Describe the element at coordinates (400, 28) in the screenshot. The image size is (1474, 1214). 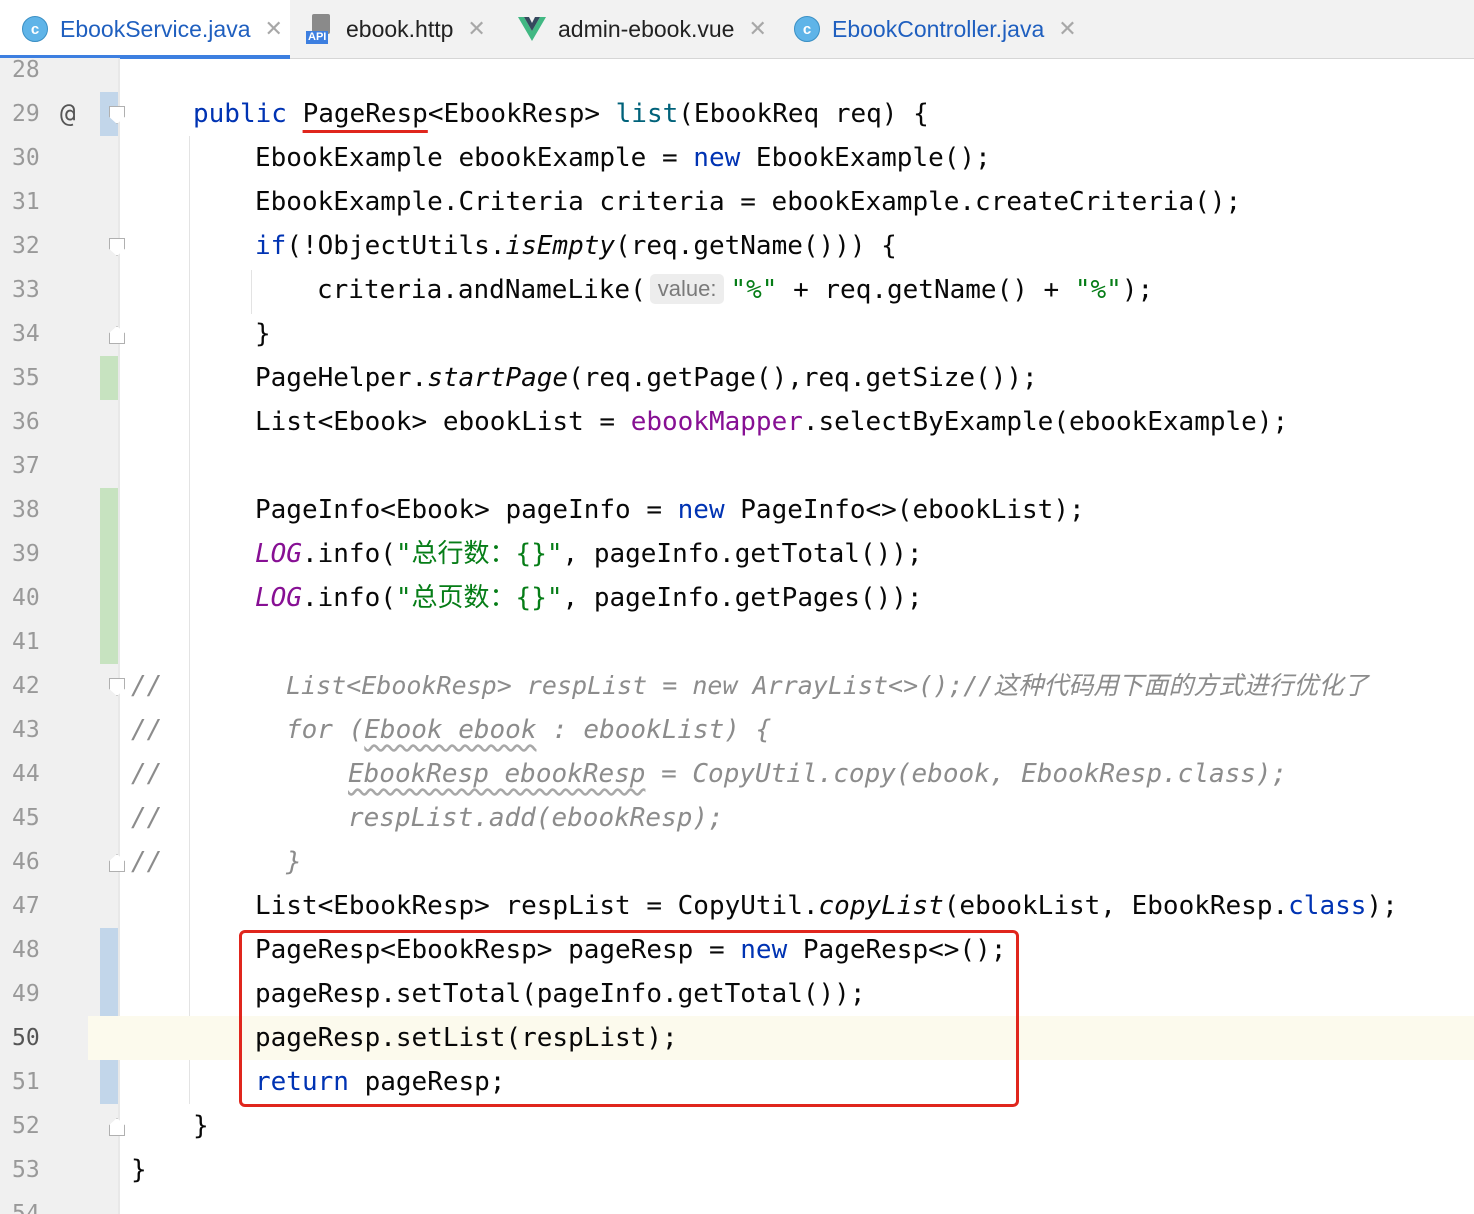
I see `tab-label: ebook.http` at that location.